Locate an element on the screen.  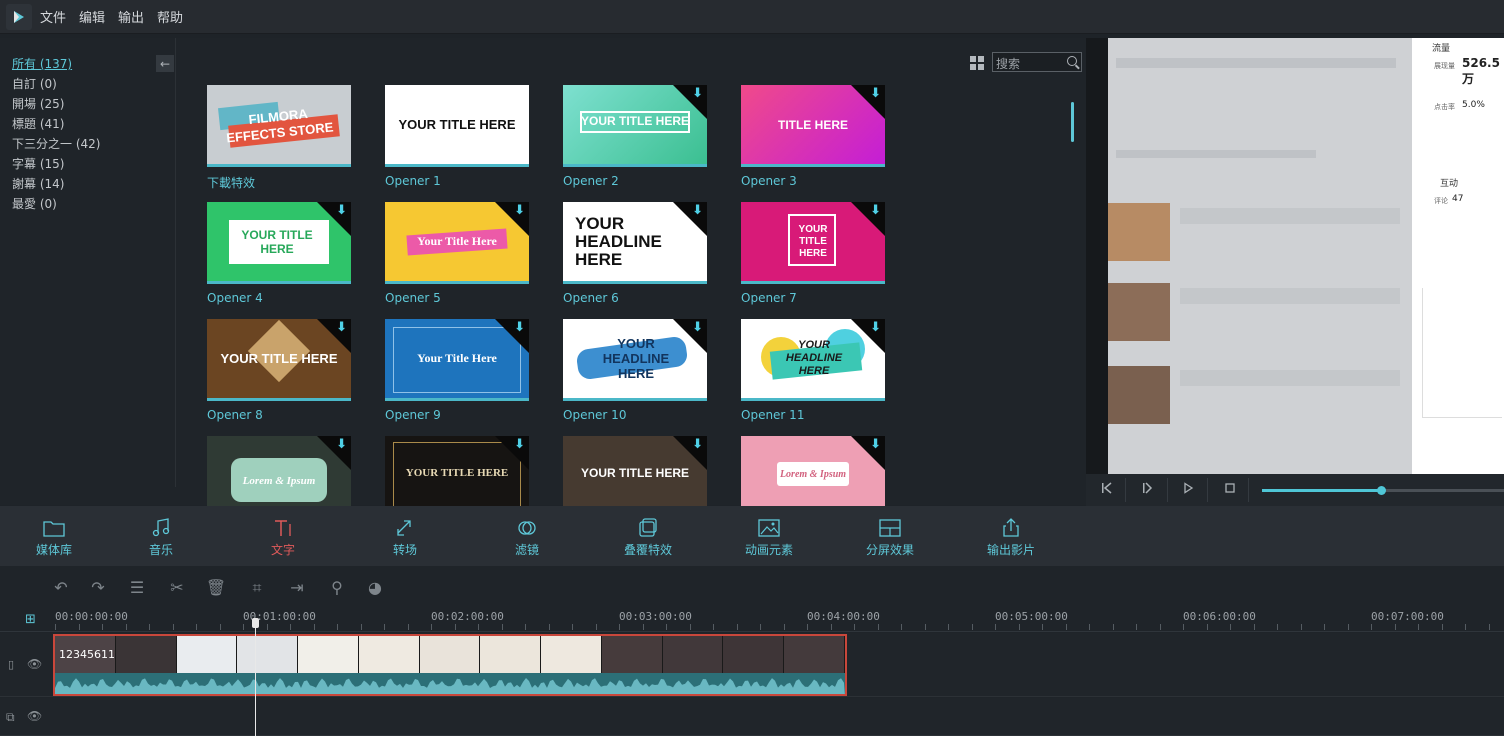
preview-progress-slider is located at coordinates (1383, 490).